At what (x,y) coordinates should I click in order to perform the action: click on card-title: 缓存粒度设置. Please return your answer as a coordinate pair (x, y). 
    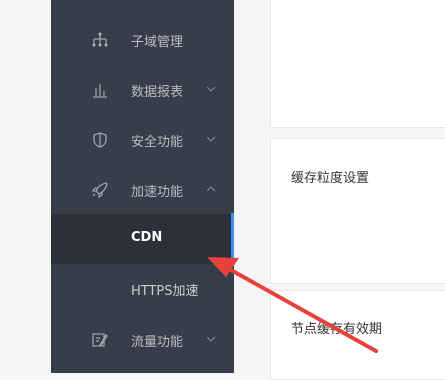
    Looking at the image, I should click on (330, 178).